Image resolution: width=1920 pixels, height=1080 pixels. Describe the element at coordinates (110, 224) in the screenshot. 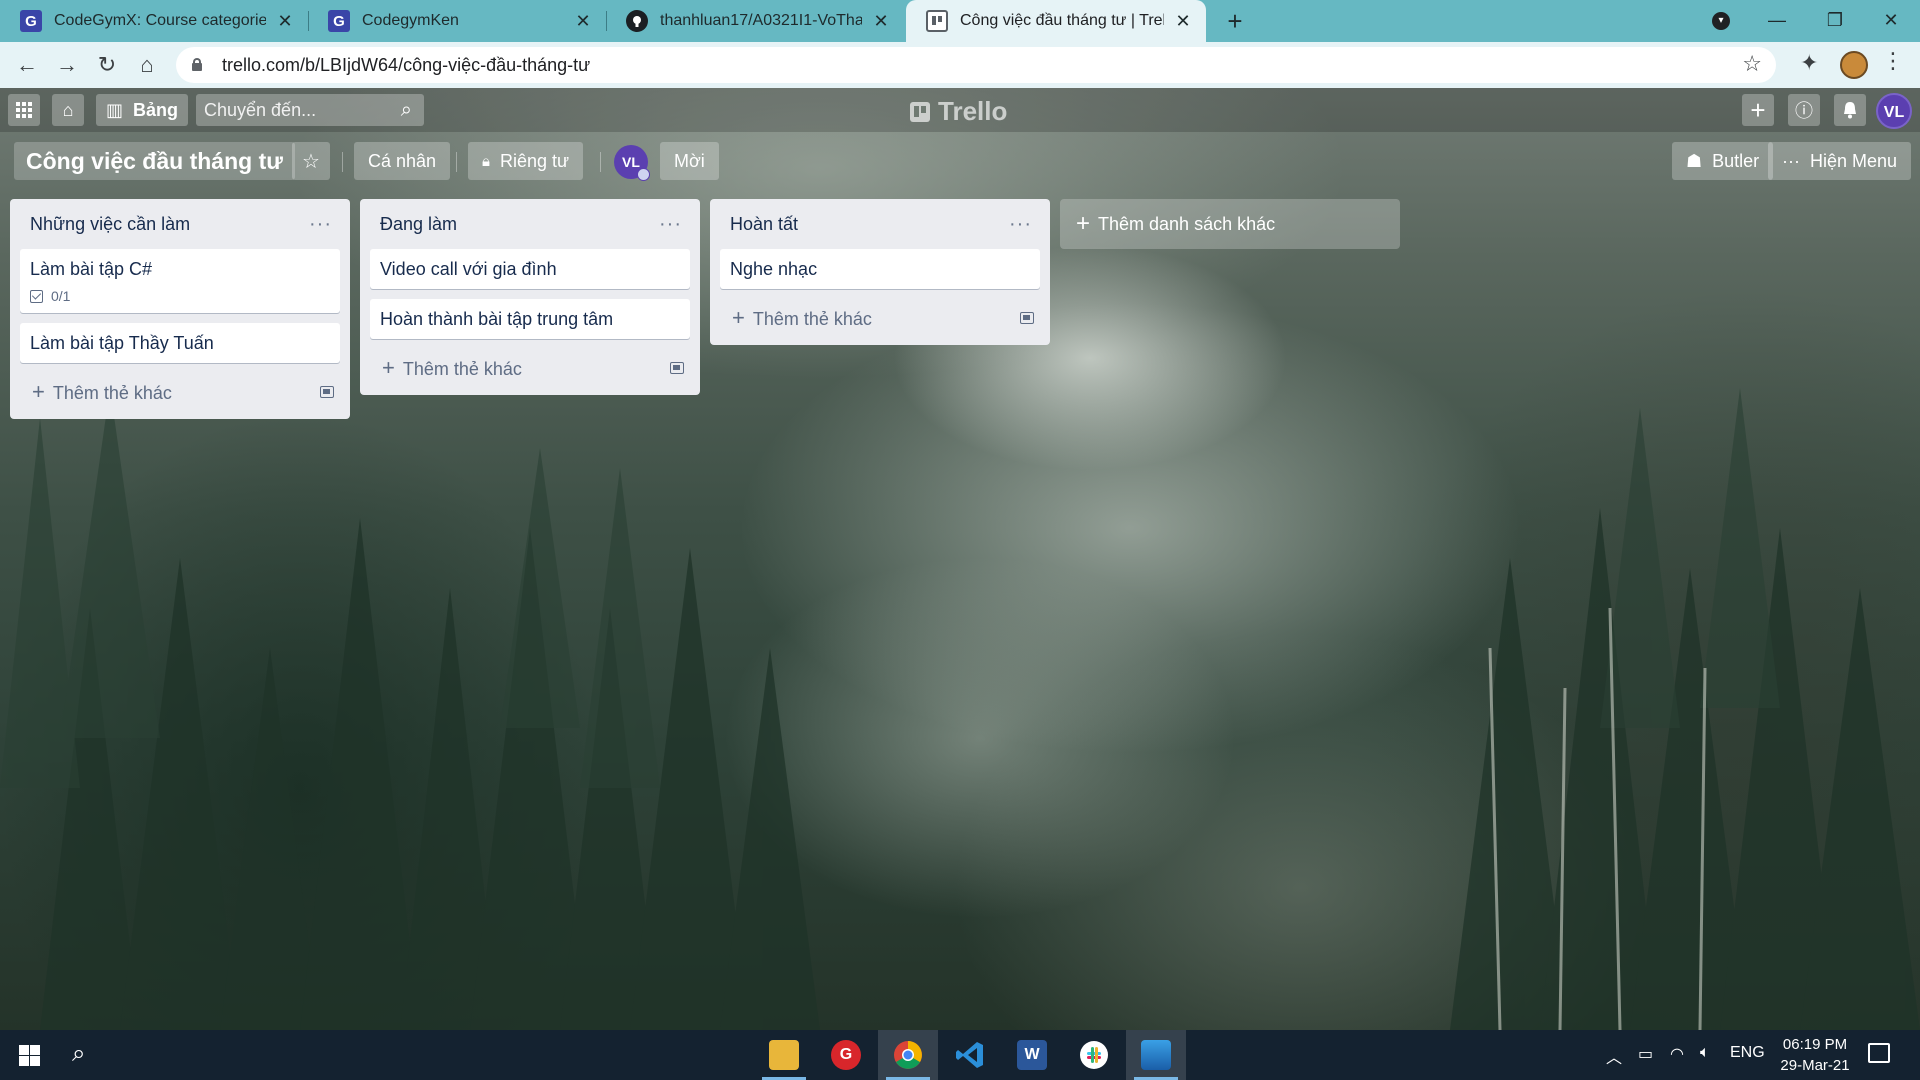

I see `list-title: Những việc cần làm` at that location.